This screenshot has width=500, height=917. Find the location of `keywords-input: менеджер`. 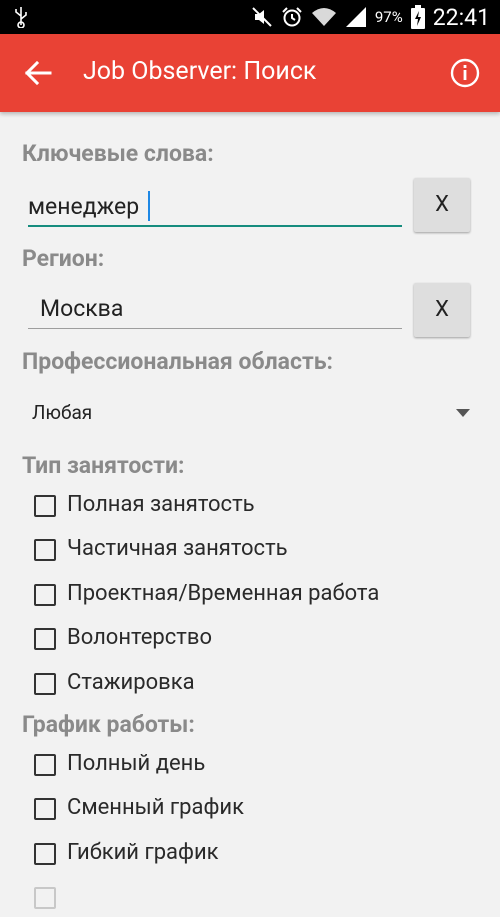

keywords-input: менеджер is located at coordinates (215, 207).